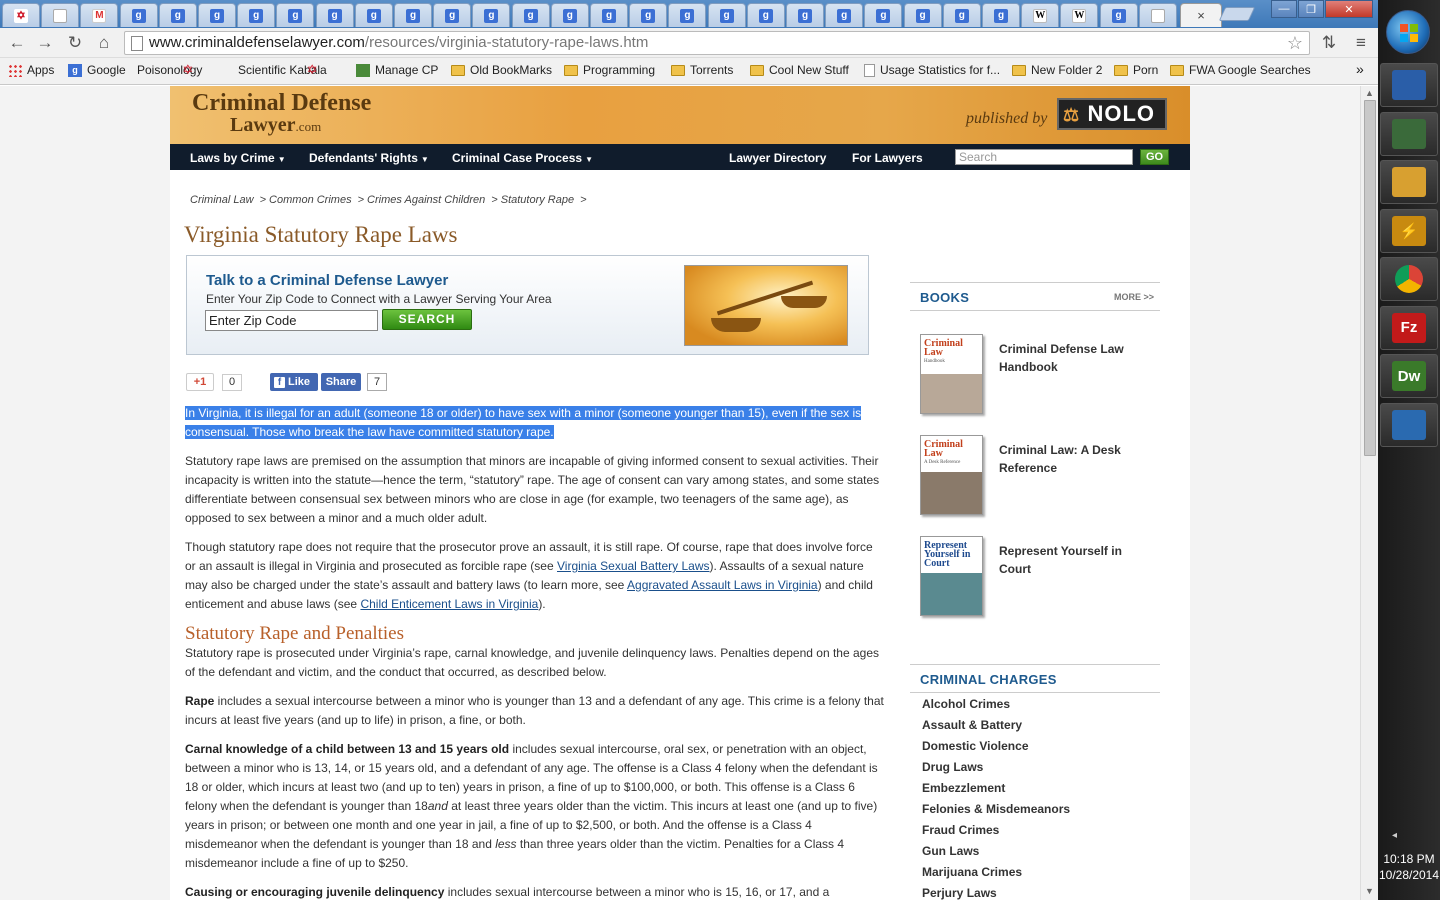 The image size is (1440, 900). I want to click on scroll-up-arrow-icon: ▲, so click(1369, 93).